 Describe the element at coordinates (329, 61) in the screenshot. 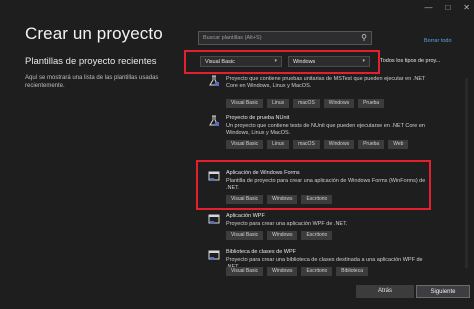

I see `platform-filter-dropdown: Windows ▾` at that location.